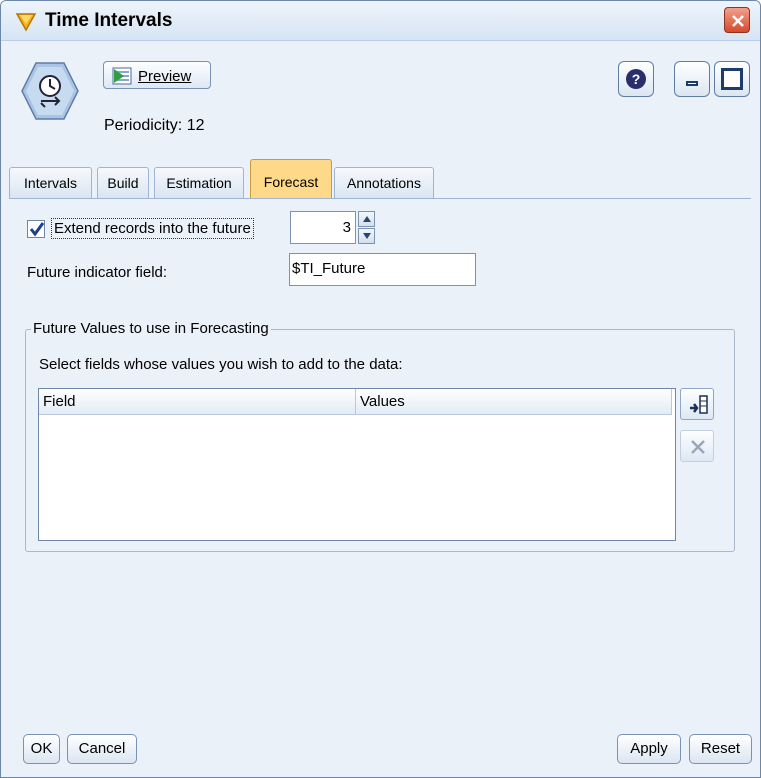 The height and width of the screenshot is (778, 761). I want to click on chevron-down-icon, so click(367, 236).